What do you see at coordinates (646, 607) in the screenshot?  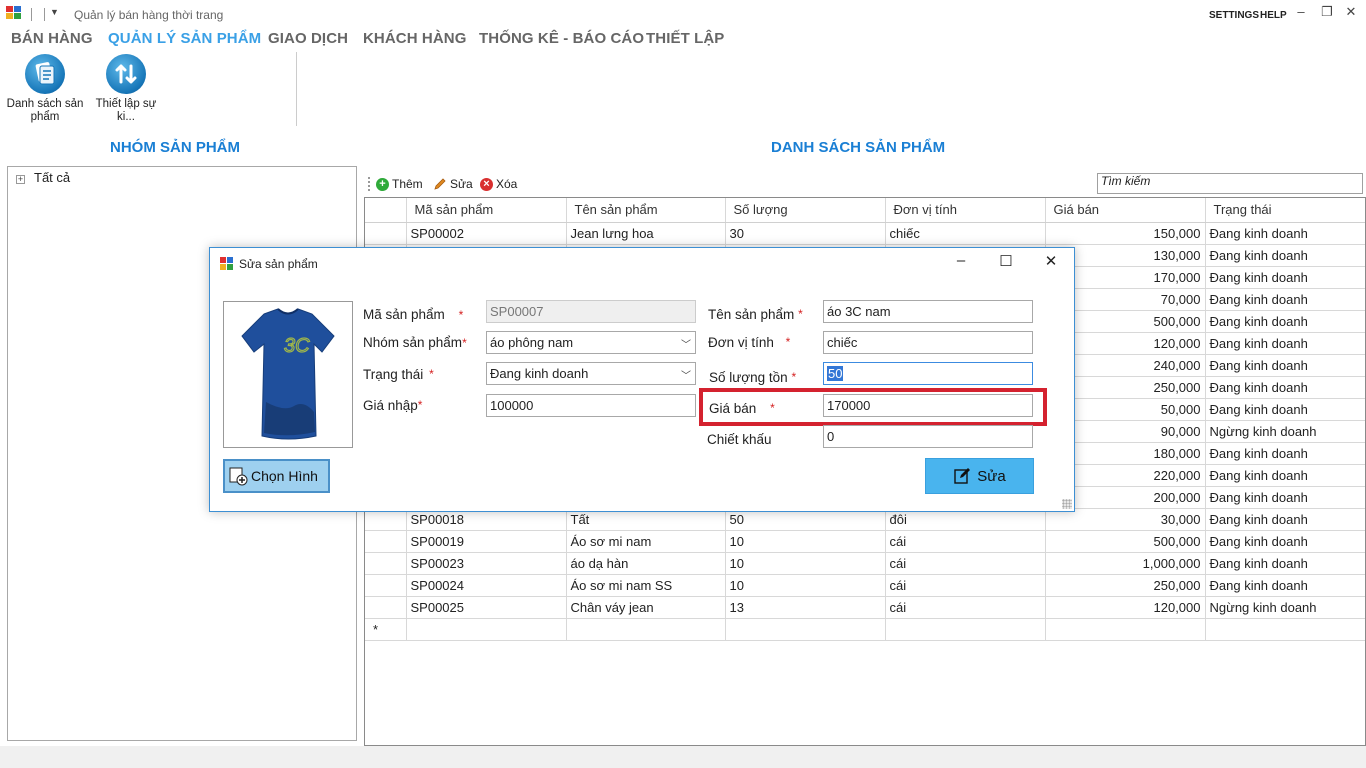 I see `cell-name: Chân váy jean` at bounding box center [646, 607].